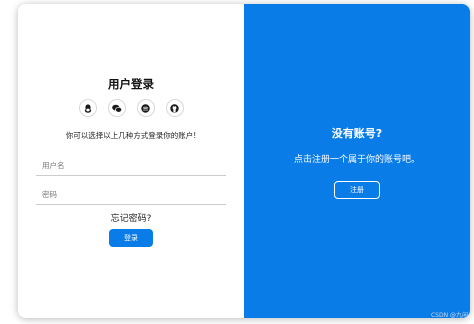  I want to click on register-button: 注册, so click(357, 190).